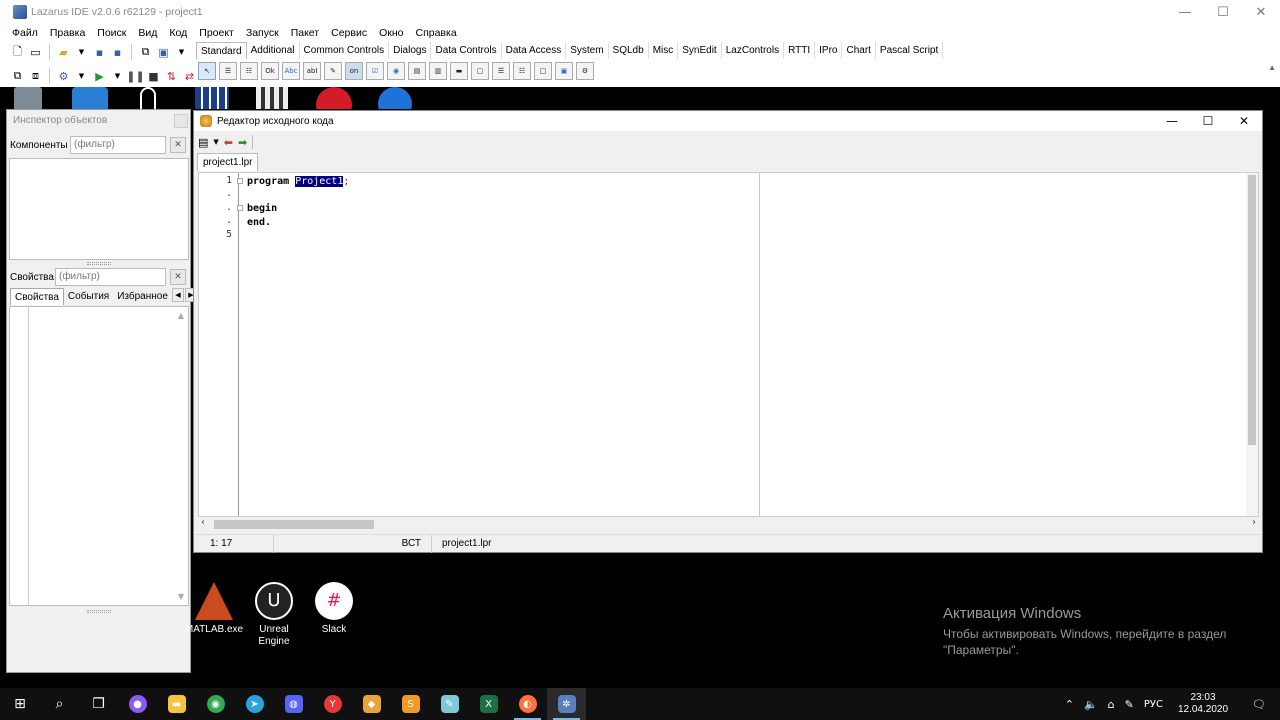 The height and width of the screenshot is (720, 1280). Describe the element at coordinates (332, 704) in the screenshot. I see `yandex-browser-icon: Y` at that location.